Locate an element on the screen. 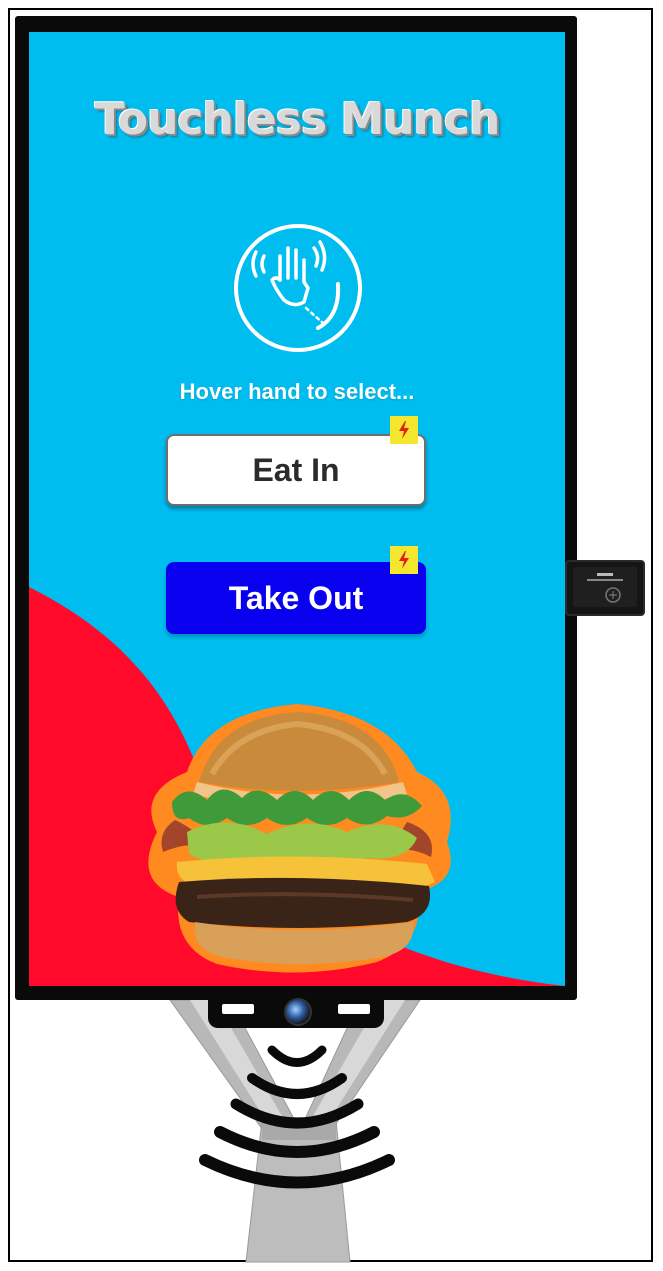 The image size is (663, 1271). eat-in-button: Eat In is located at coordinates (296, 470).